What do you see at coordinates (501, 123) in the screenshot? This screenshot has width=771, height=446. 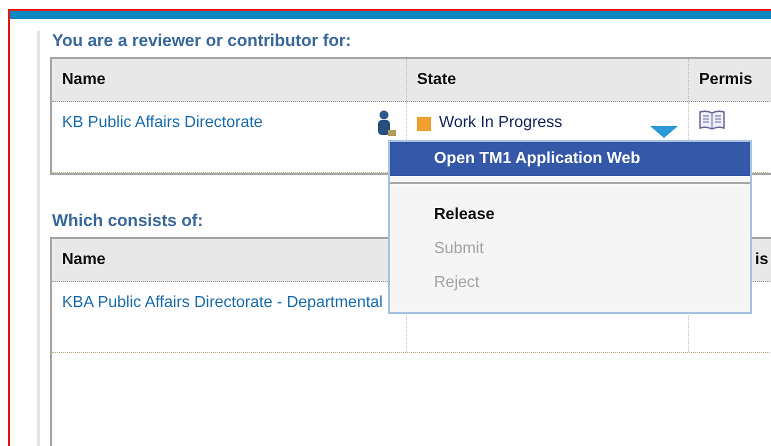 I see `state-label: Work In Progress` at bounding box center [501, 123].